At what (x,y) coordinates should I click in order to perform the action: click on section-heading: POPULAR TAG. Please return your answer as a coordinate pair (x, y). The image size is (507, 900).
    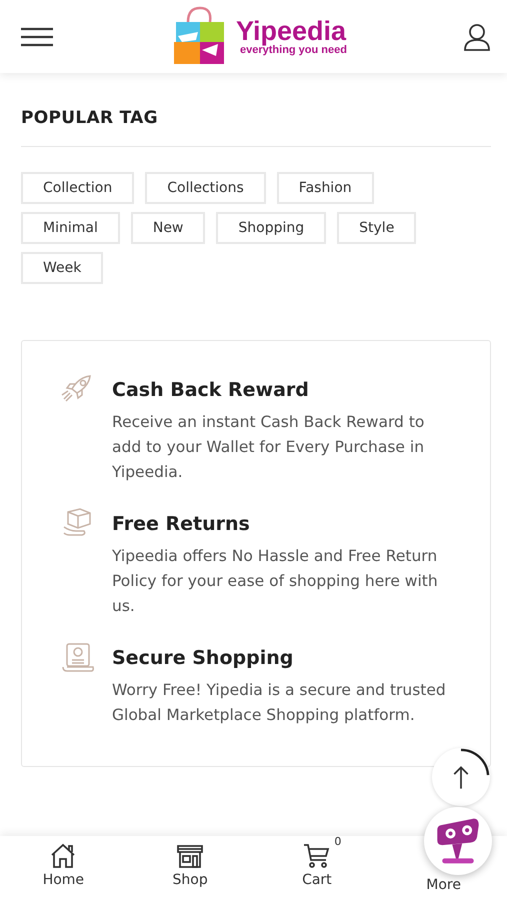
    Looking at the image, I should click on (90, 118).